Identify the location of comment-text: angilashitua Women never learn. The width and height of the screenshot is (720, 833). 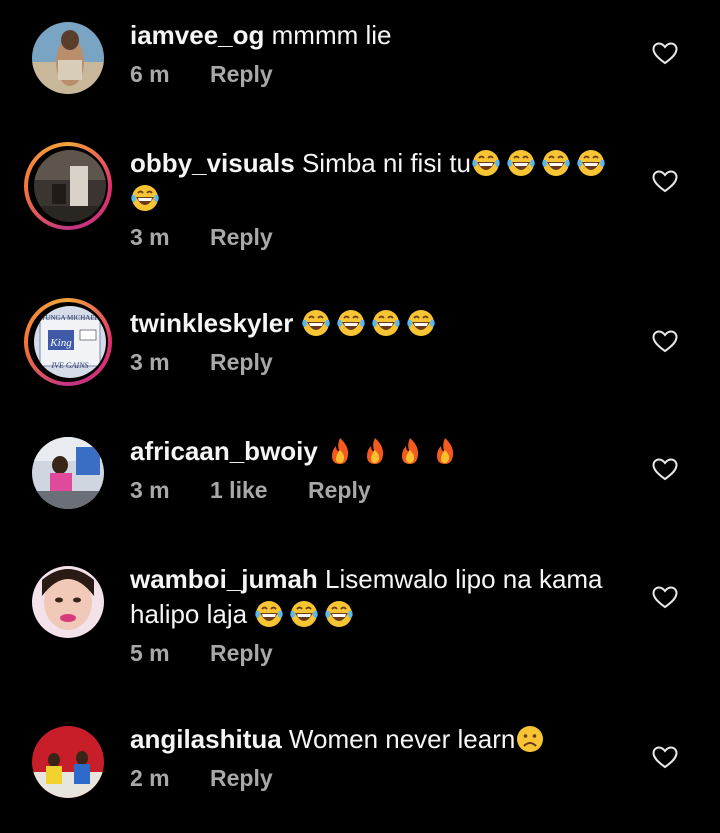
(380, 739).